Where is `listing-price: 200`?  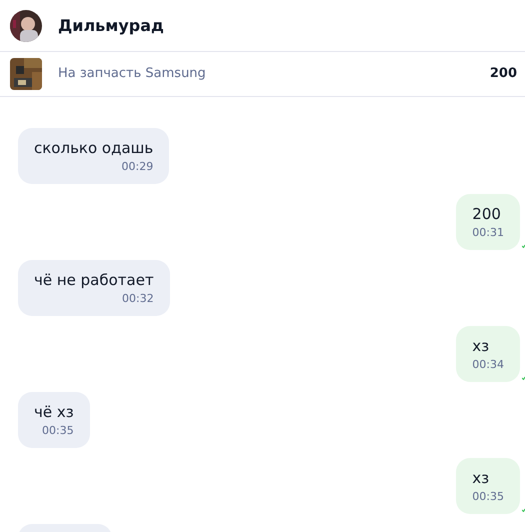
listing-price: 200 is located at coordinates (503, 74).